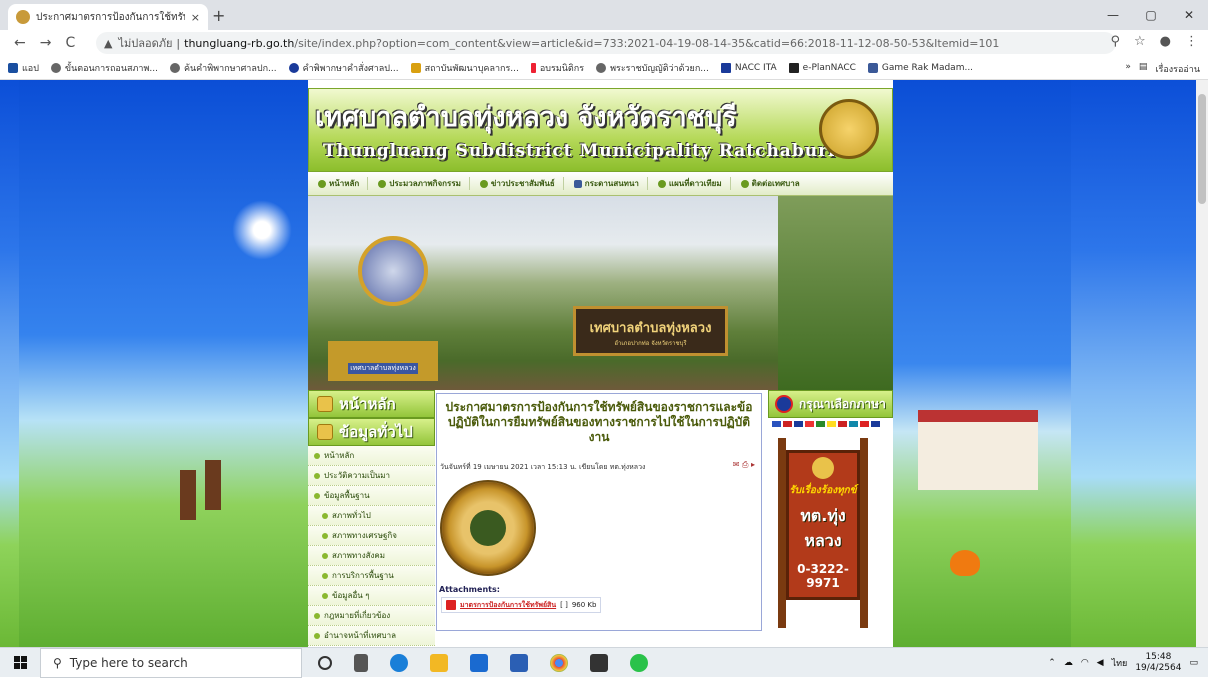  I want to click on pdf-icon: ▸, so click(753, 464).